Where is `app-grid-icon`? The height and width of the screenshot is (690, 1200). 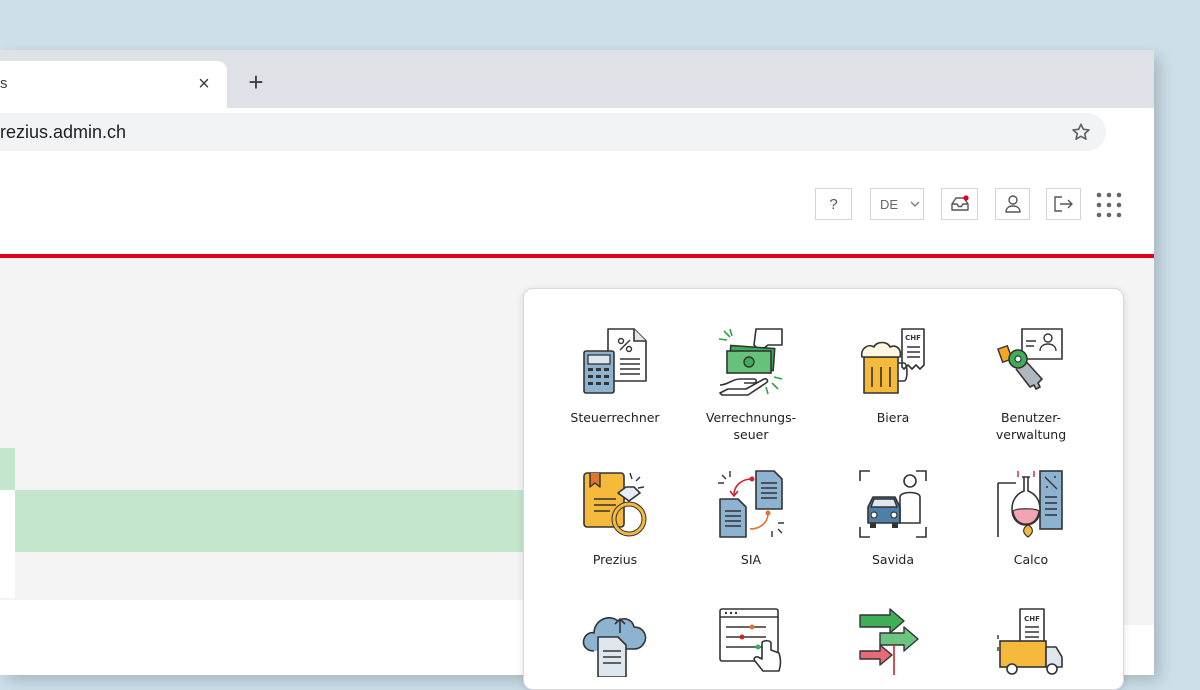
app-grid-icon is located at coordinates (1109, 205).